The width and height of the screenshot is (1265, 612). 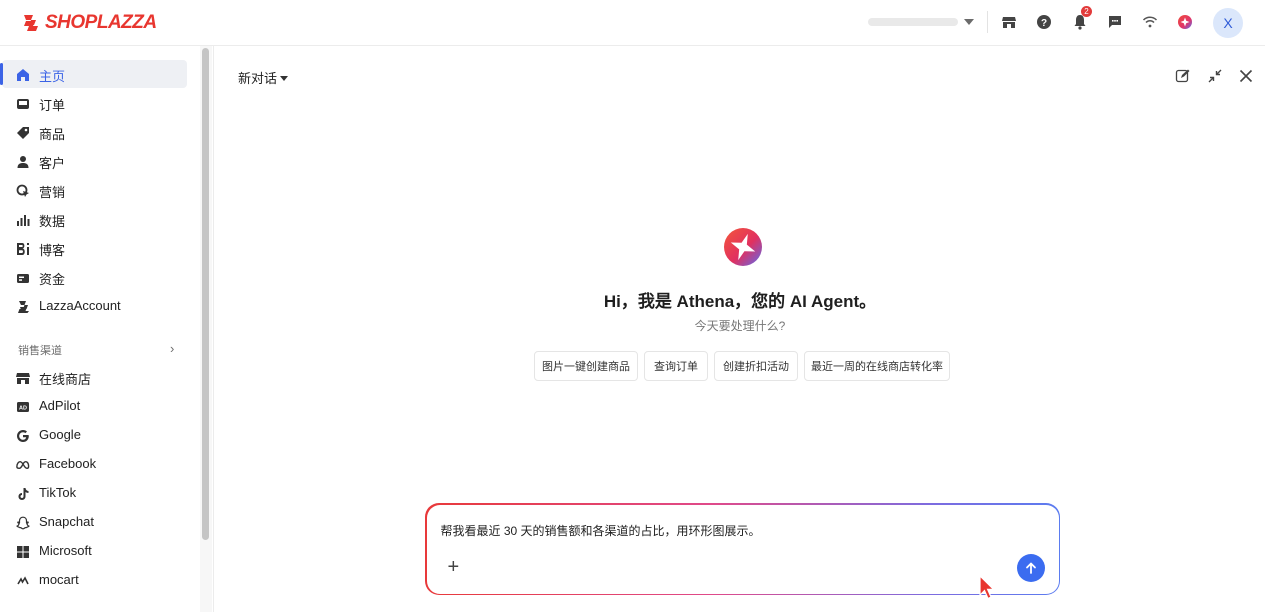 I want to click on mouse-cursor-icon, so click(x=987, y=587).